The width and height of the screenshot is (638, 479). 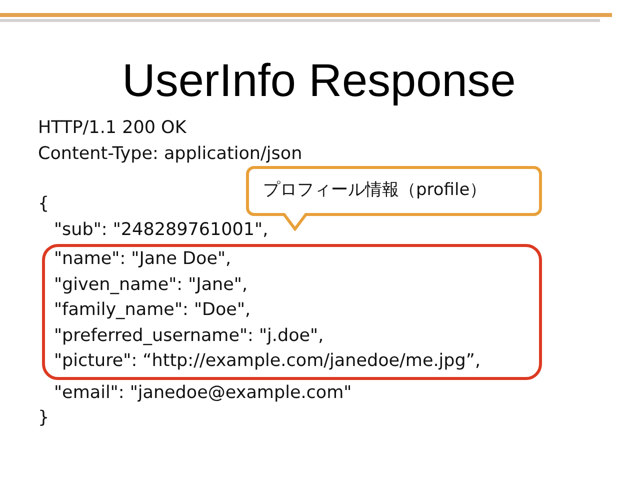 I want to click on code-line: "sub": "248289761001",, so click(x=160, y=230).